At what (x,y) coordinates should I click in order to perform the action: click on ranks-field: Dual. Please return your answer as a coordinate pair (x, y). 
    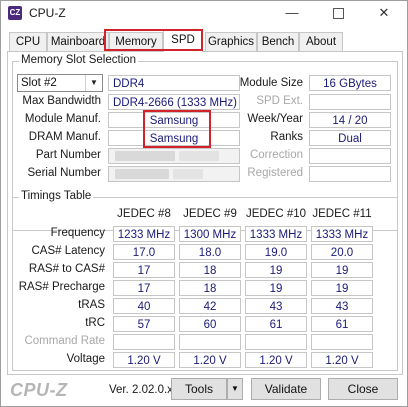
    Looking at the image, I should click on (350, 138).